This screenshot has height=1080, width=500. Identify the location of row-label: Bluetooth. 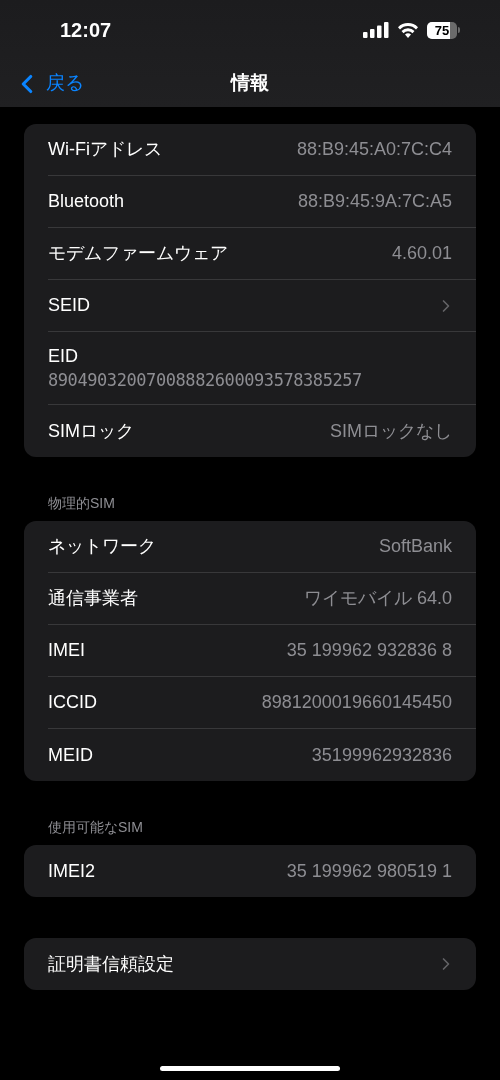
(86, 201).